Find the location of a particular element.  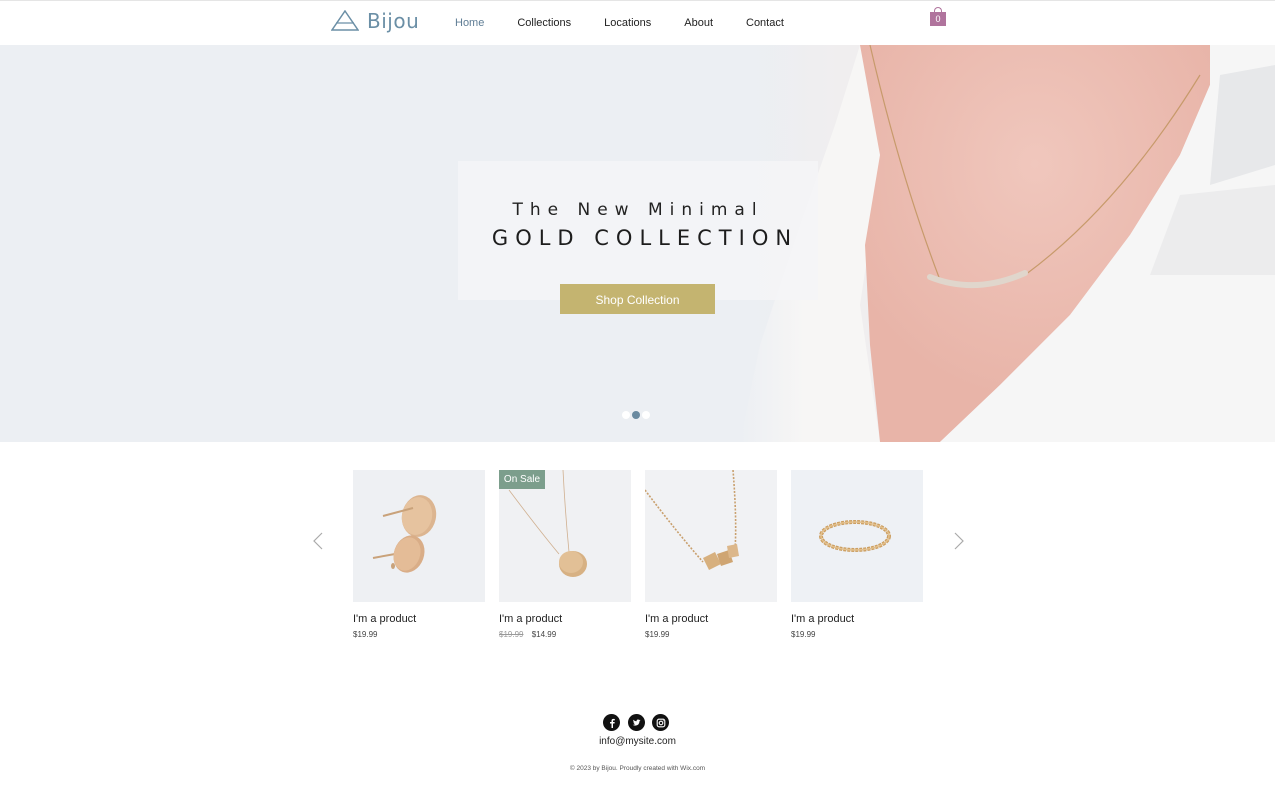

facebook-icon is located at coordinates (611, 722).